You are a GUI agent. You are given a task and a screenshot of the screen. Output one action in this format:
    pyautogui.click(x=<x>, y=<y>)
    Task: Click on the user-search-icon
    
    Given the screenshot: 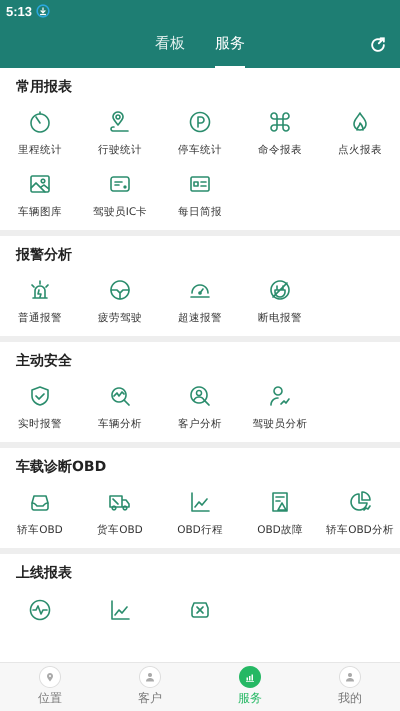 What is the action you would take?
    pyautogui.click(x=200, y=396)
    